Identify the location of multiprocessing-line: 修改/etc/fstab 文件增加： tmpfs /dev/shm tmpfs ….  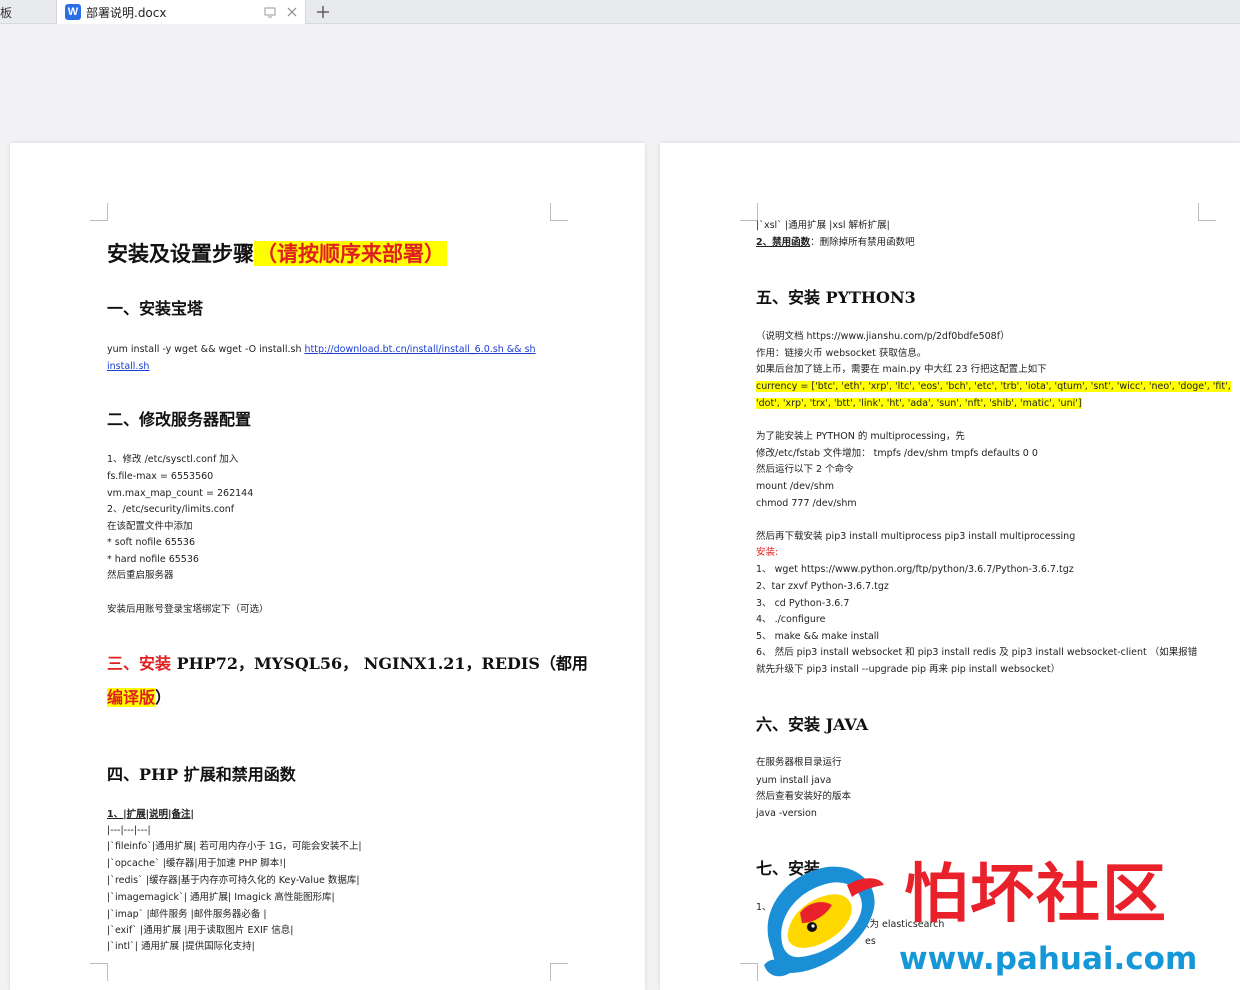
(897, 453).